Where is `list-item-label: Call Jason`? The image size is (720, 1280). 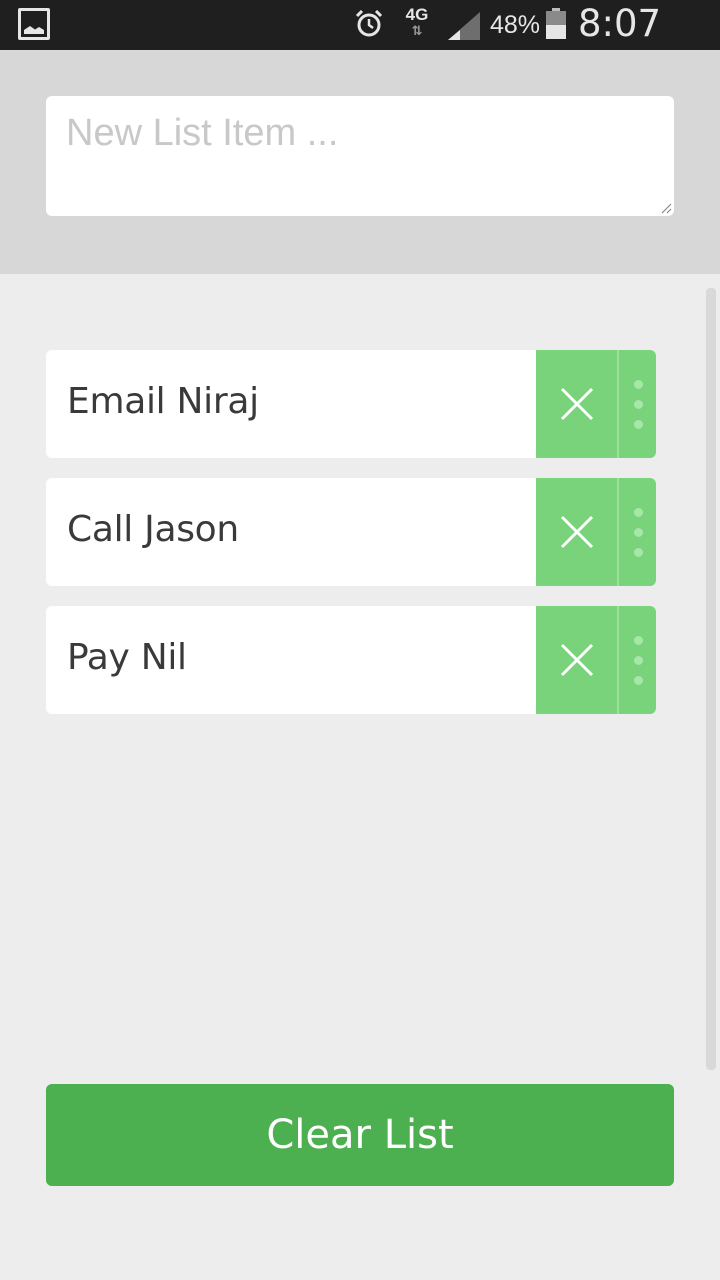
list-item-label: Call Jason is located at coordinates (153, 529).